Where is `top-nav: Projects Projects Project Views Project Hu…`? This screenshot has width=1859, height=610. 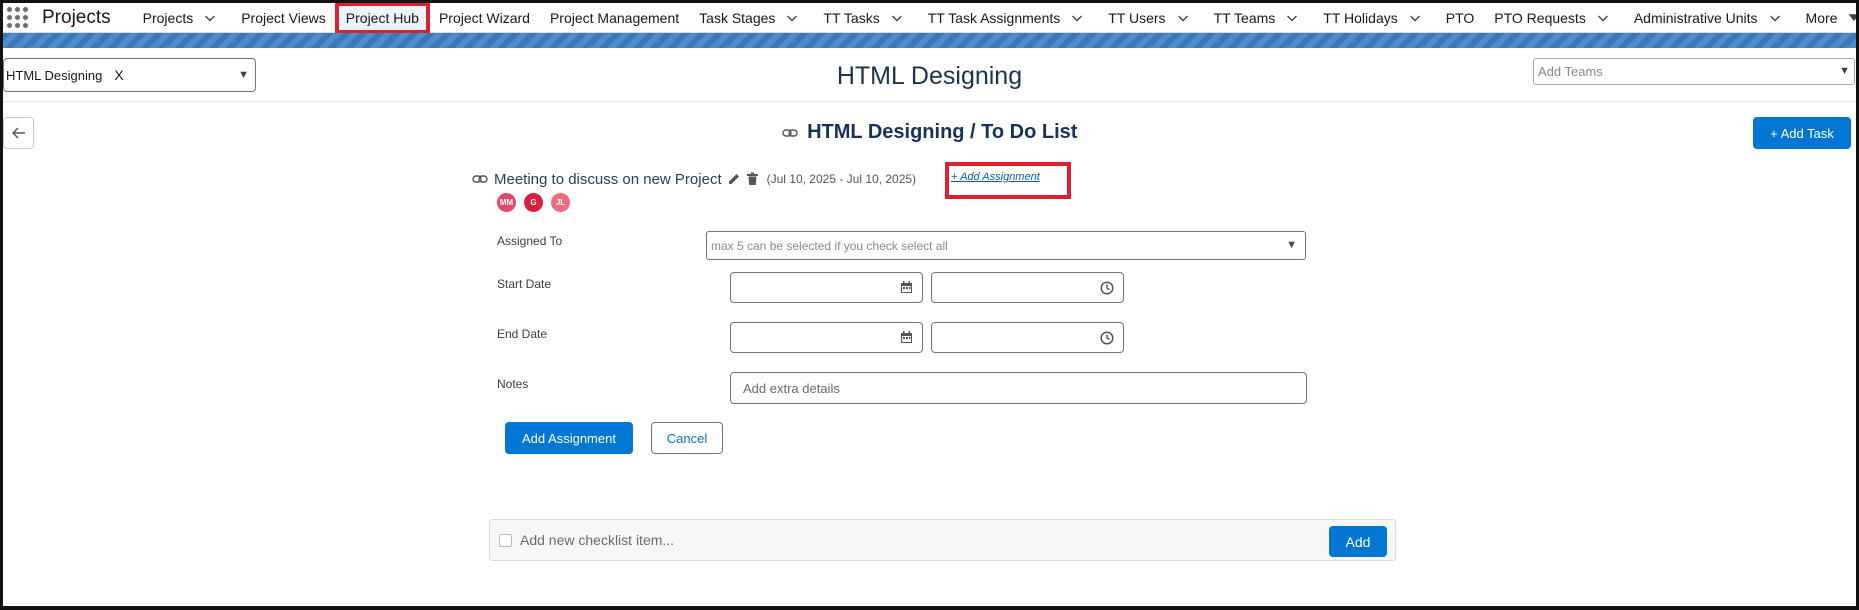
top-nav: Projects Projects Project Views Project Hu… is located at coordinates (931, 17).